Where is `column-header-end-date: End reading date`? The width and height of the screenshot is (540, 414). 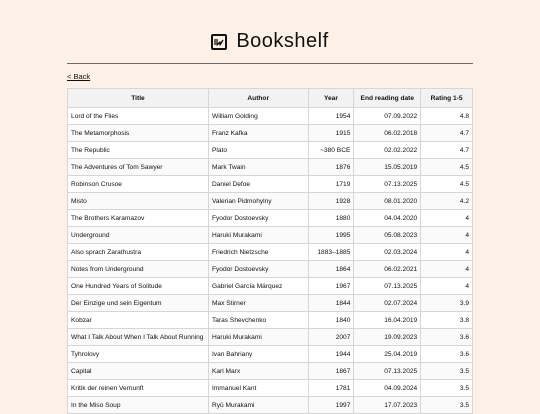
column-header-end-date: End reading date is located at coordinates (387, 98).